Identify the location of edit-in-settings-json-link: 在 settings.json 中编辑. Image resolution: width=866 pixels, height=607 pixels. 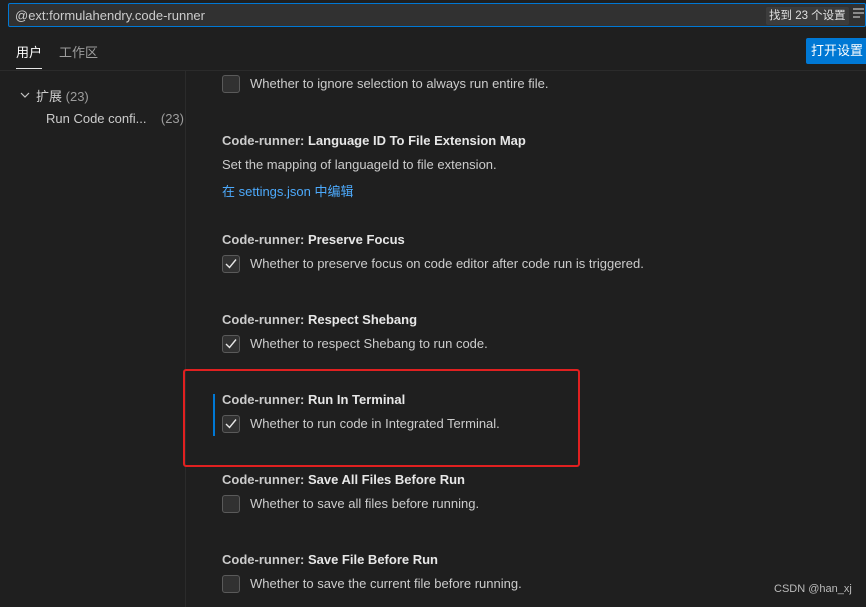
(532, 192).